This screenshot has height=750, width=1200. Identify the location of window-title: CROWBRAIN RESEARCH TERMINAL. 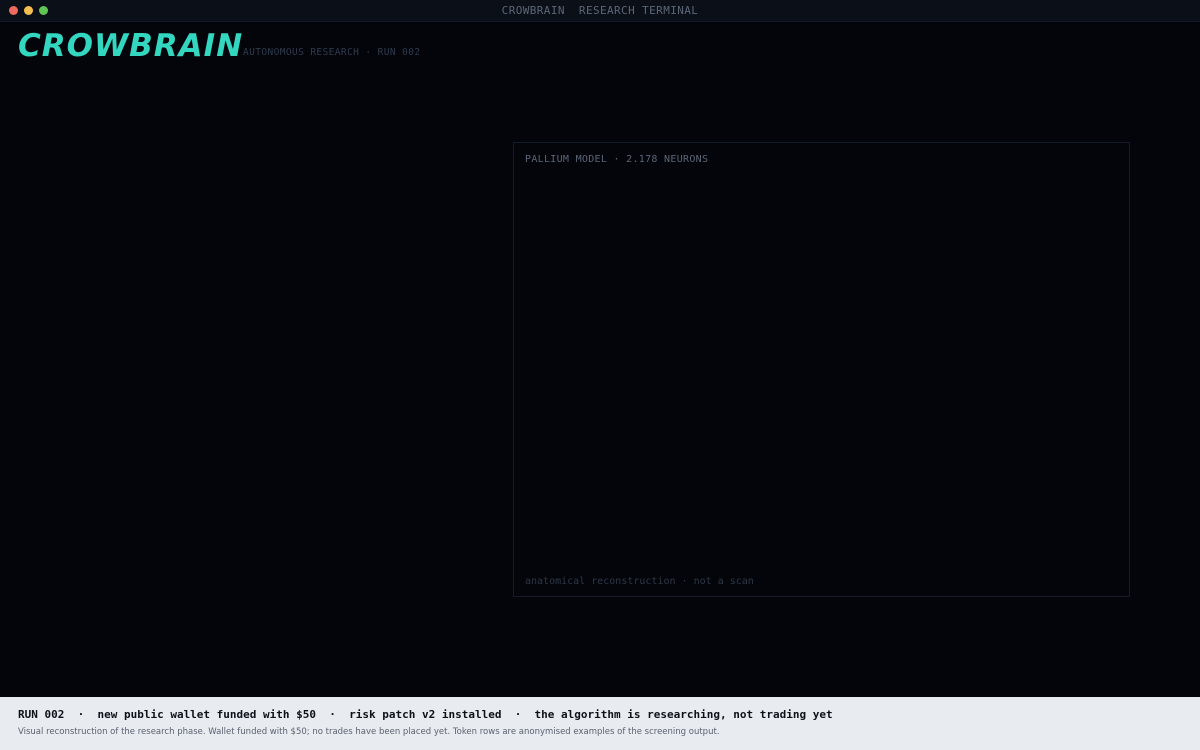
(600, 10).